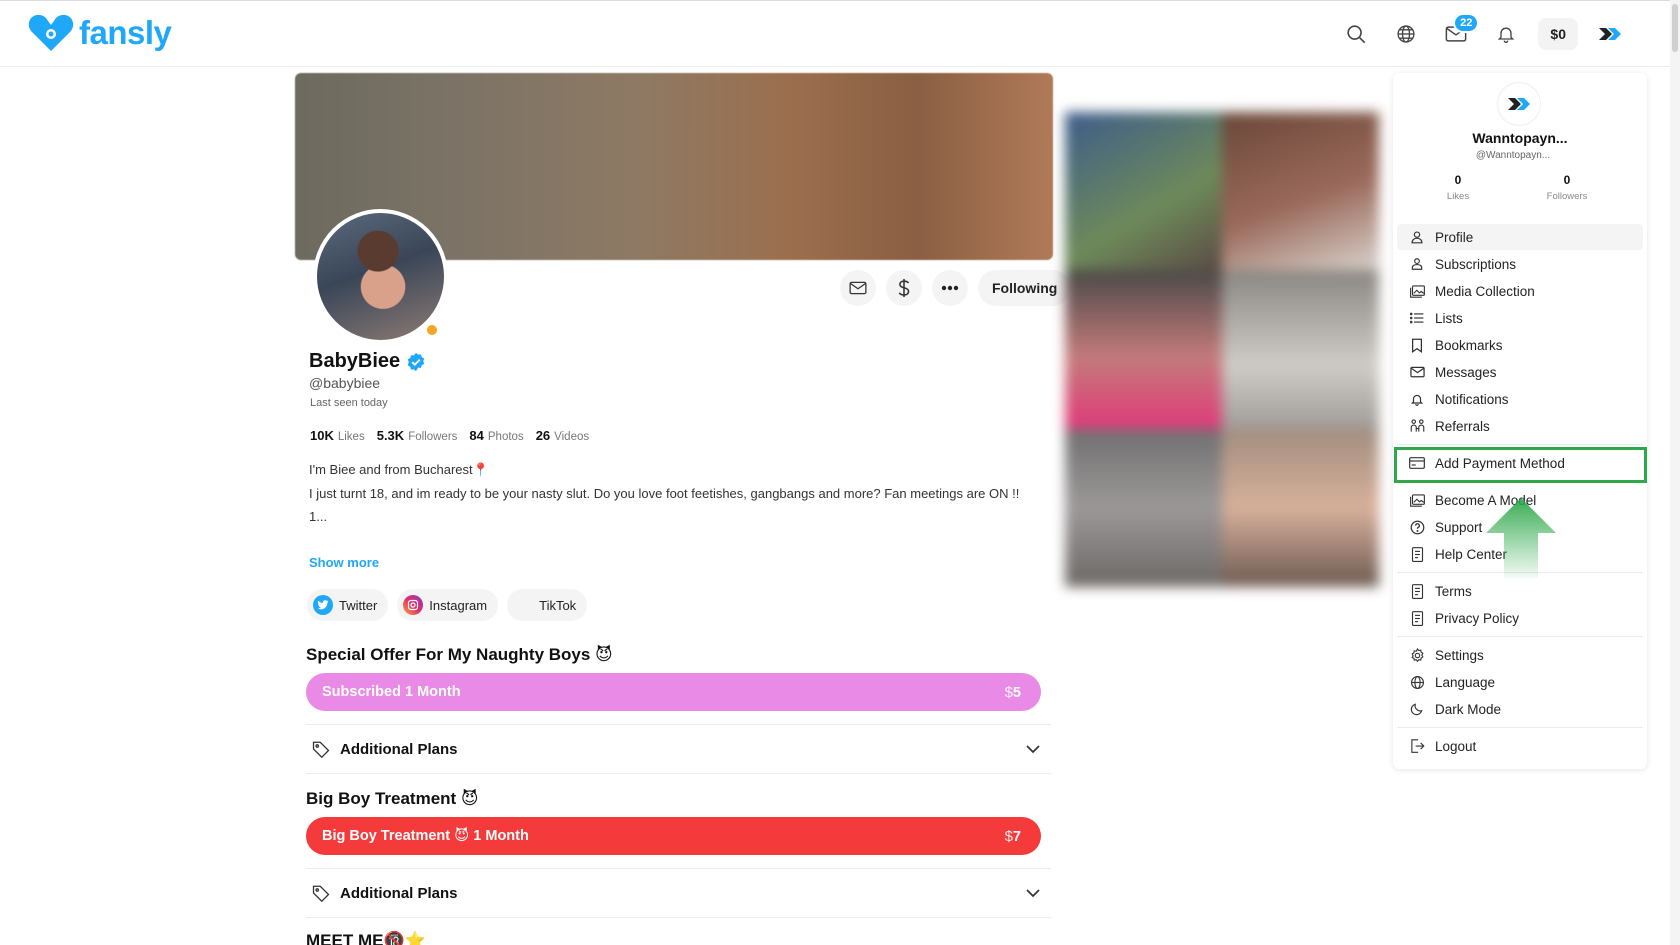 The height and width of the screenshot is (945, 1680). I want to click on menu-divider, so click(1520, 727).